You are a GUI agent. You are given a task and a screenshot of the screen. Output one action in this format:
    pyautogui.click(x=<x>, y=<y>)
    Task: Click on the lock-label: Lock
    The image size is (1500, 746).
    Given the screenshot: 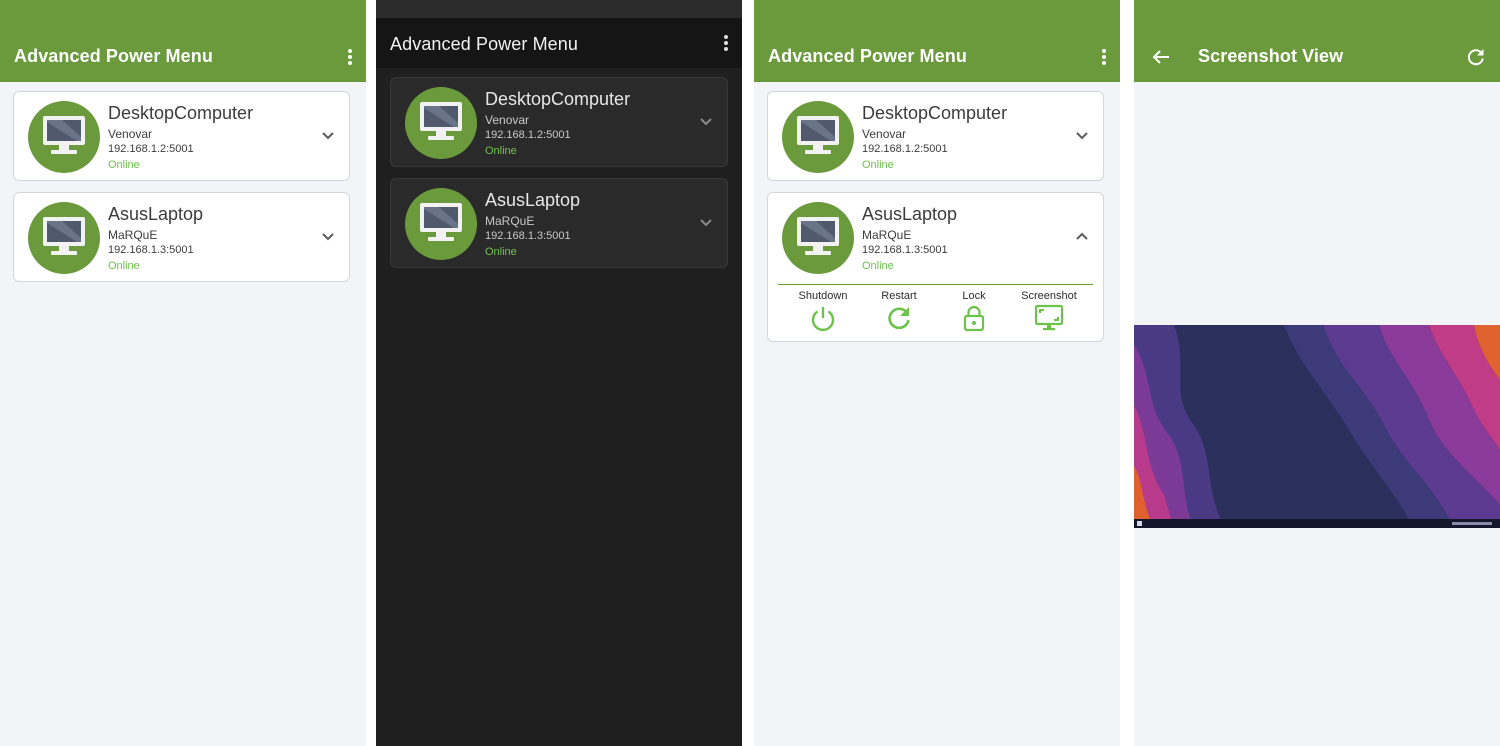 What is the action you would take?
    pyautogui.click(x=974, y=296)
    